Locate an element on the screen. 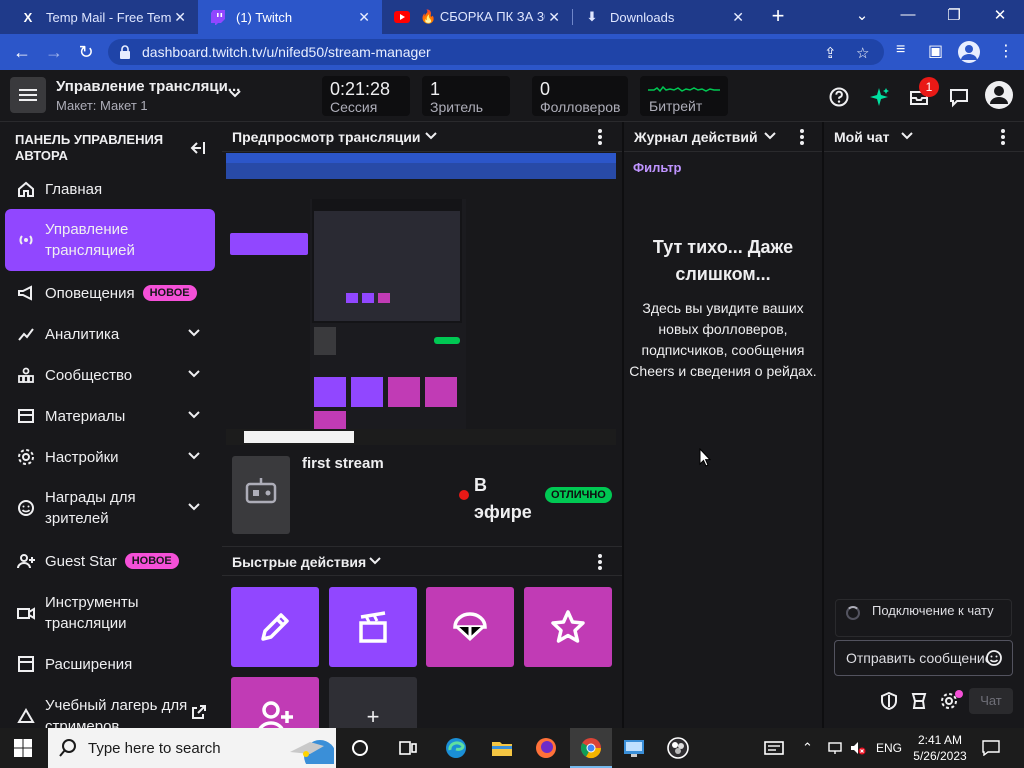  volume-muted-icon is located at coordinates (858, 748).